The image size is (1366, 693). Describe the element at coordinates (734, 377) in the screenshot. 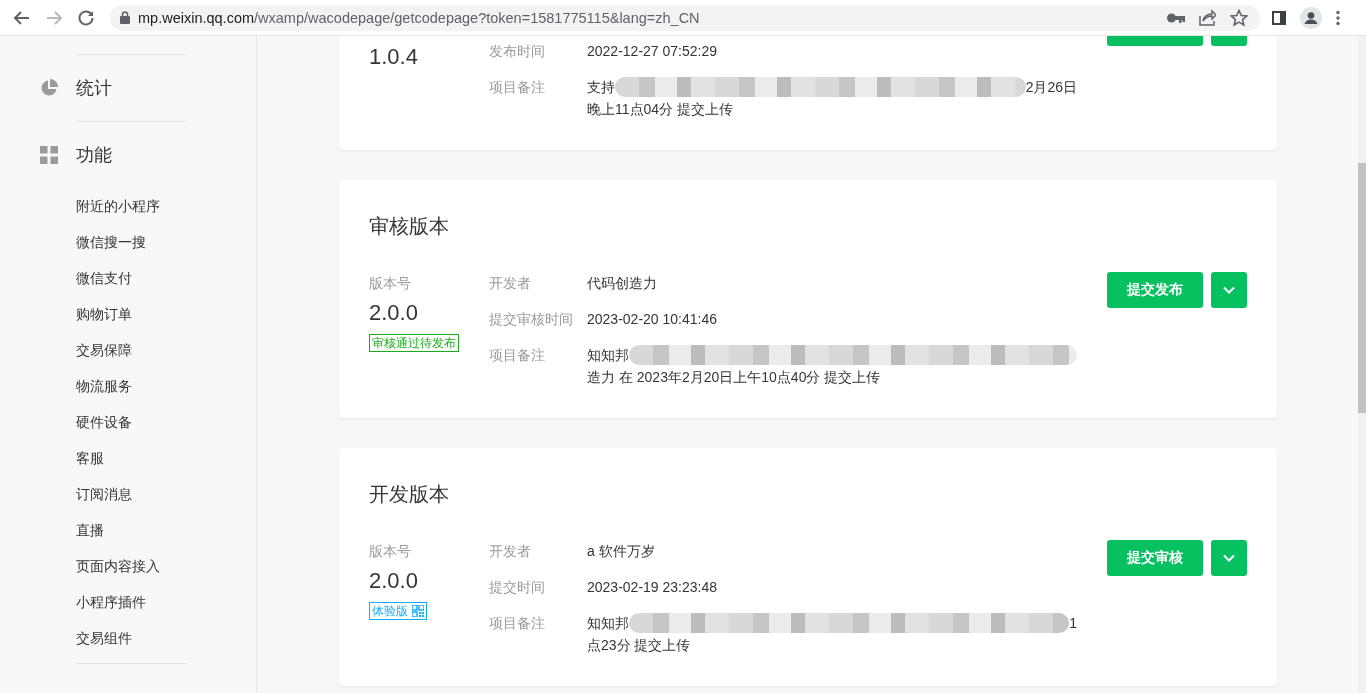

I see `note-text: 造力 在 2023年2月20日上午10点40分 提交上传` at that location.